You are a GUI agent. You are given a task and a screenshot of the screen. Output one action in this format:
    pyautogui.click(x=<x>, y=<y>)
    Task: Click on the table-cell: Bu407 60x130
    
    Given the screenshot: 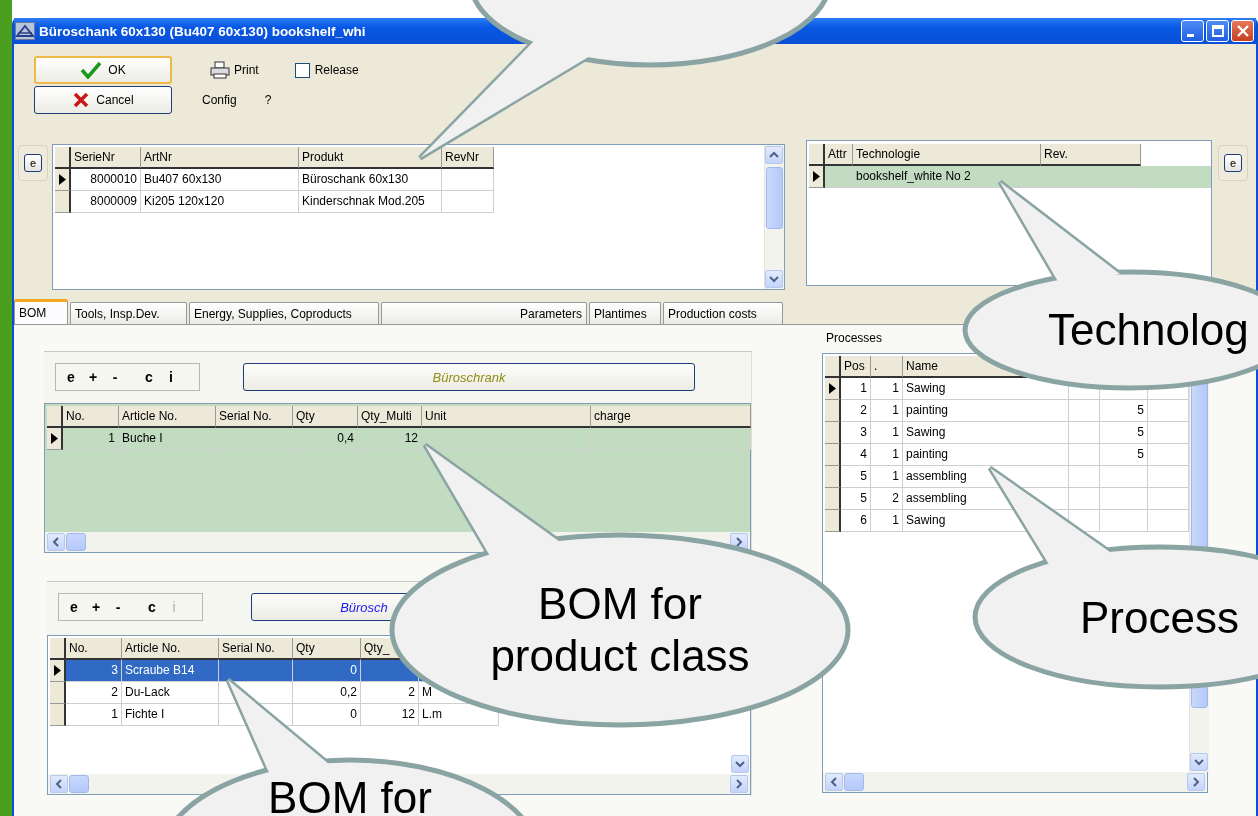 What is the action you would take?
    pyautogui.click(x=220, y=180)
    